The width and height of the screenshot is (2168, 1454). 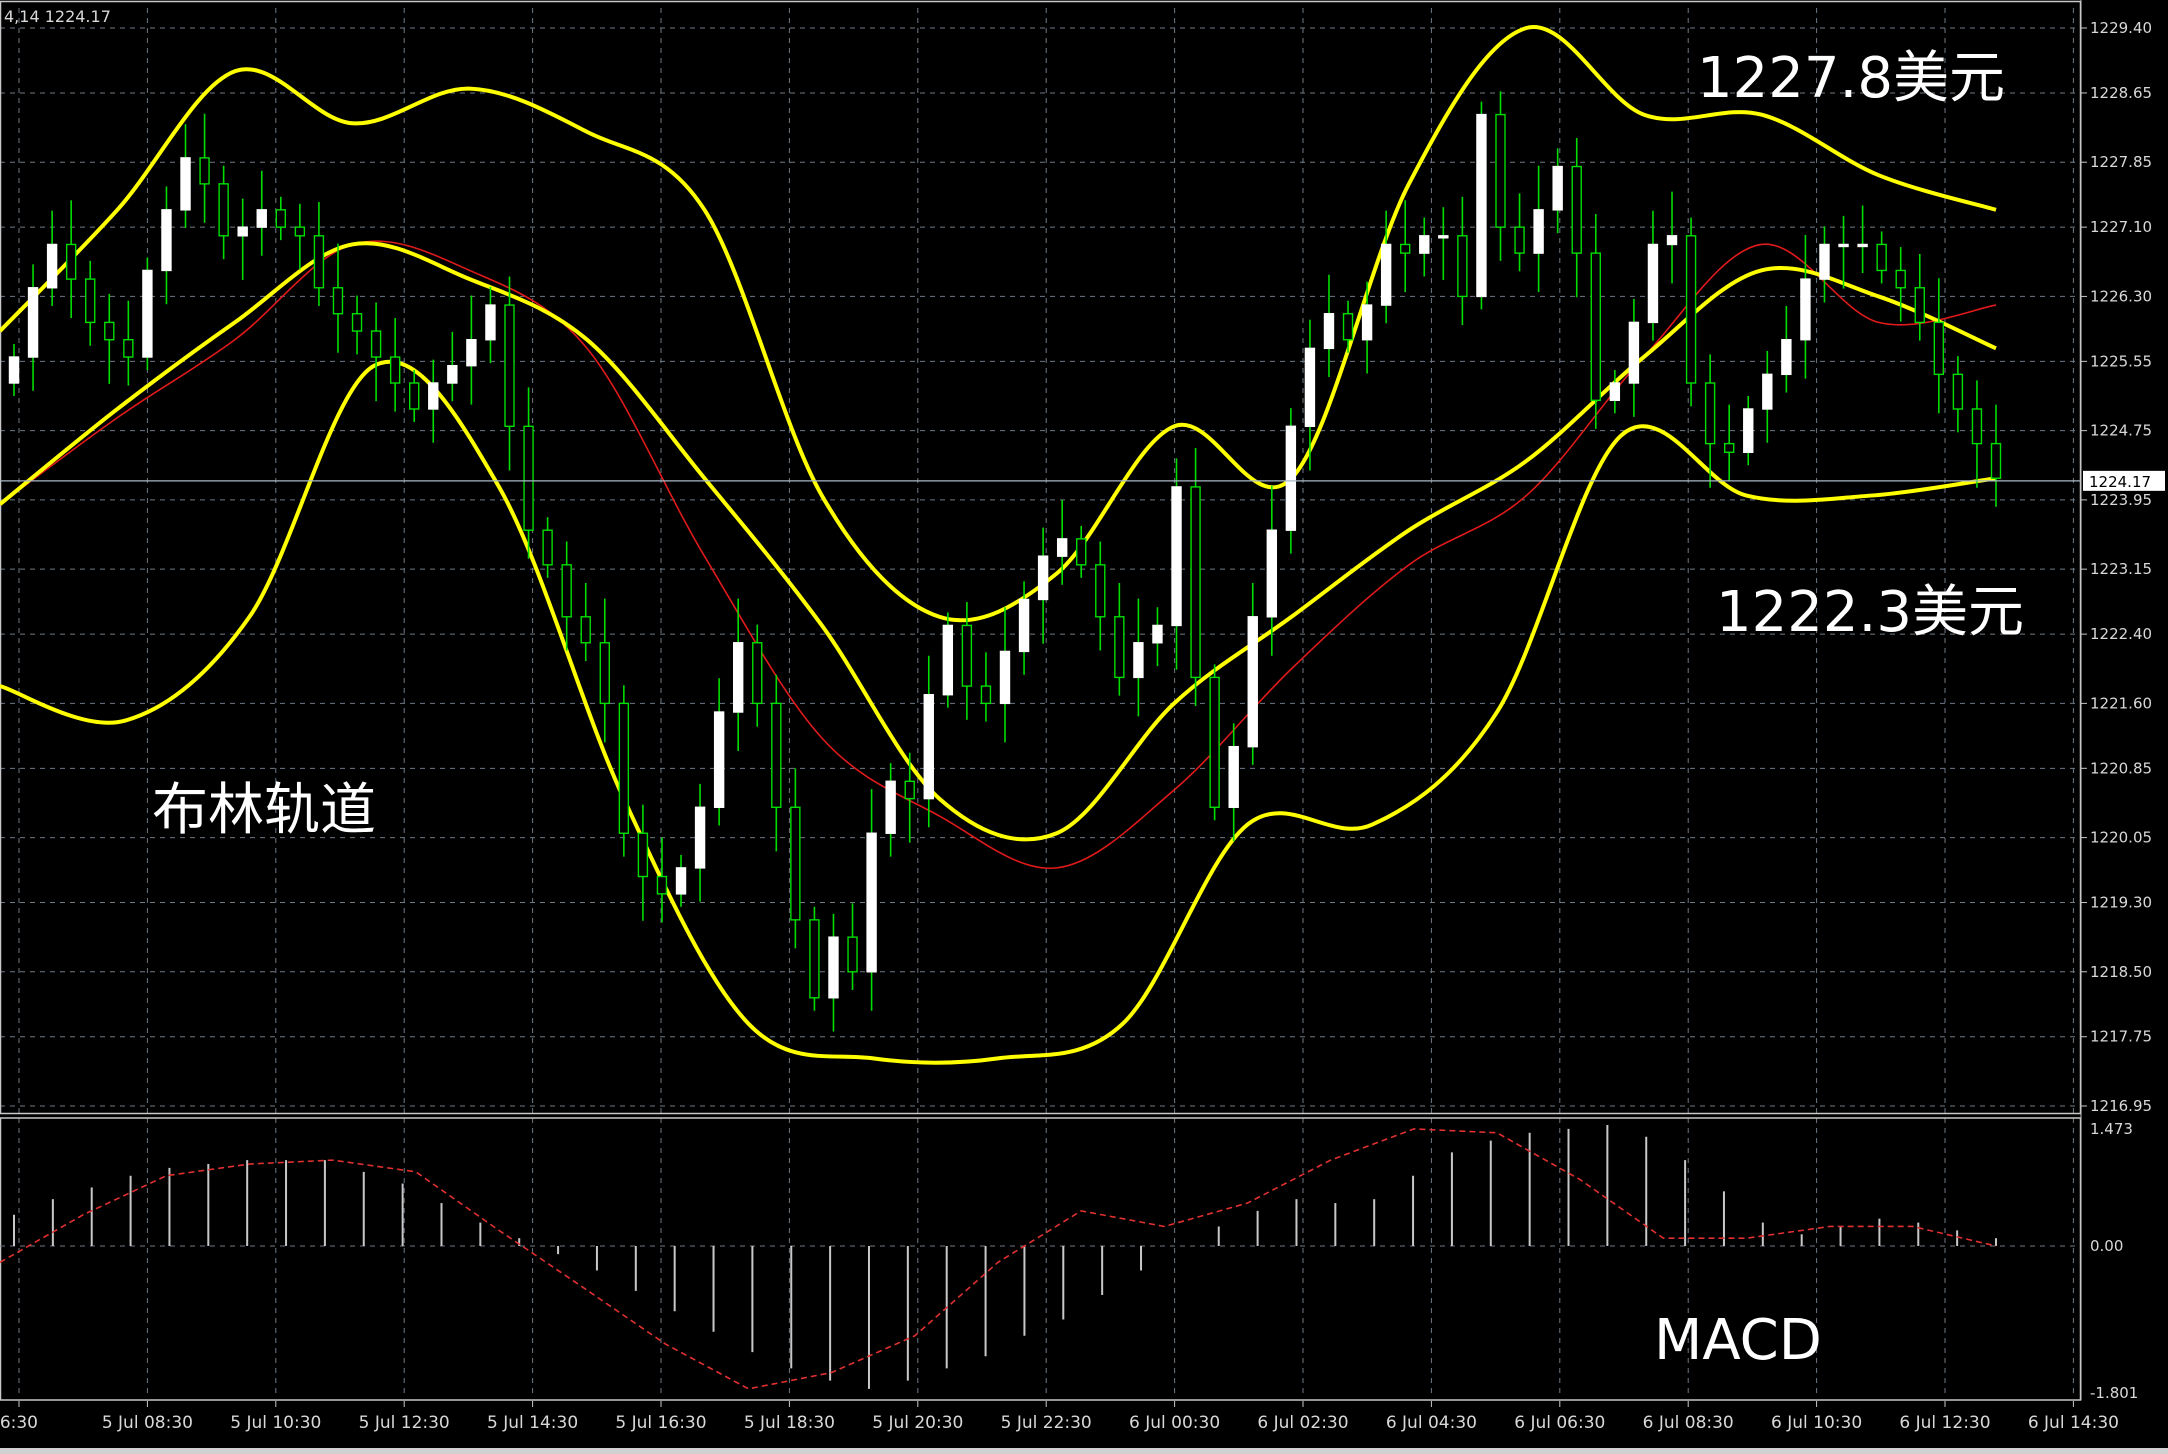 What do you see at coordinates (1851, 78) in the screenshot?
I see `annotation-upper-price: 1227.8美元` at bounding box center [1851, 78].